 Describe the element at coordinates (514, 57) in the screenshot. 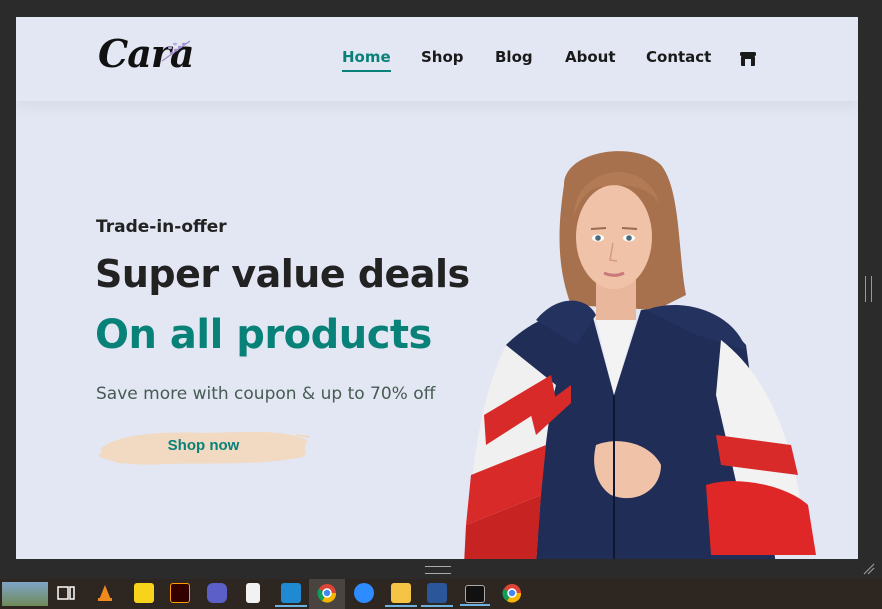

I see `nav-blog: Blog` at that location.